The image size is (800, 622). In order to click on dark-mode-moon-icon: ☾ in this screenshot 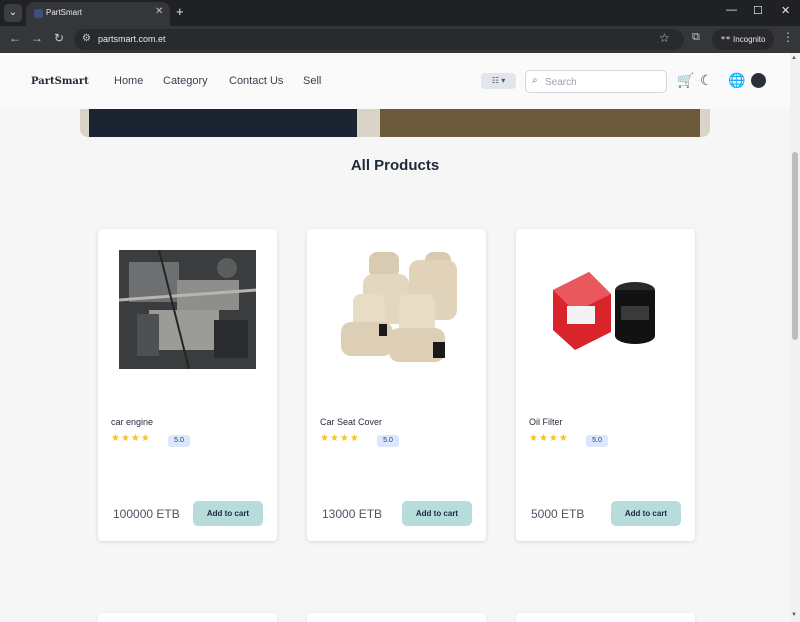, I will do `click(706, 80)`.